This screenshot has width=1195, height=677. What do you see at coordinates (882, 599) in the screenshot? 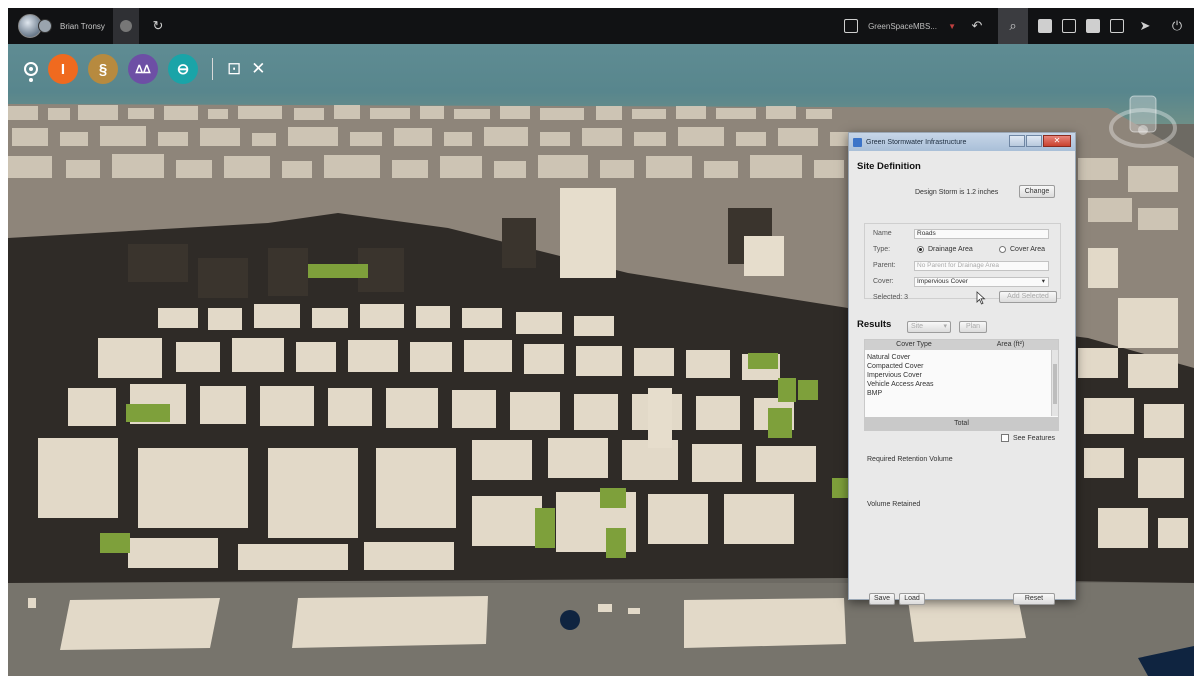
I see `save-button: Save` at bounding box center [882, 599].